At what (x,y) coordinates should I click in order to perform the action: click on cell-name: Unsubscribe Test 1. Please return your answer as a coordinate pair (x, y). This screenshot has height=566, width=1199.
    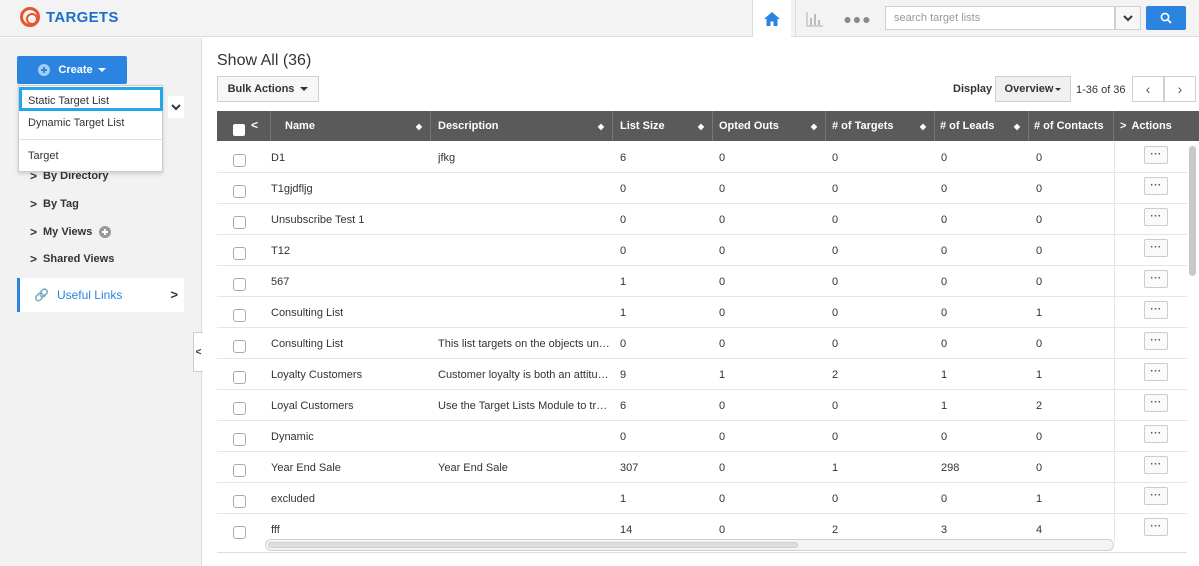
    Looking at the image, I should click on (317, 220).